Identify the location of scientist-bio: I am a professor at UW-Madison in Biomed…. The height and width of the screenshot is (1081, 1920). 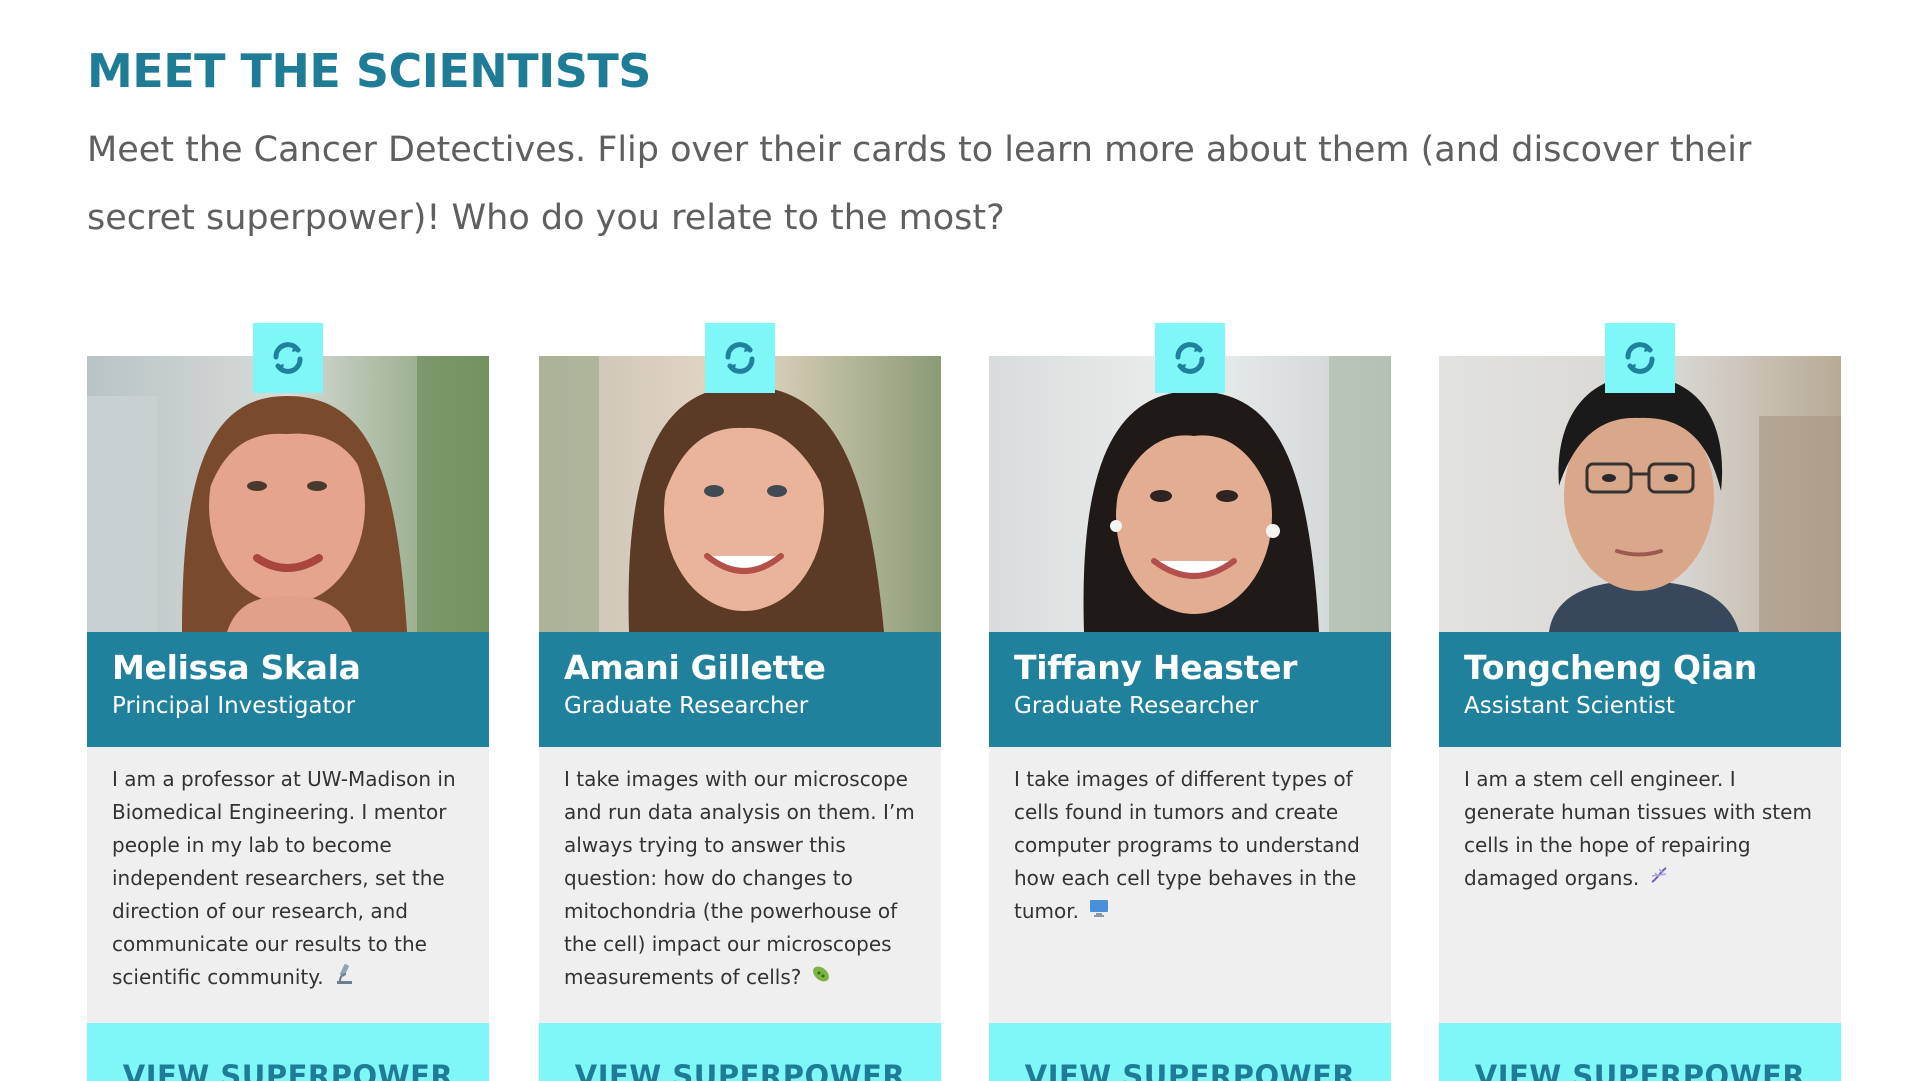
(288, 885).